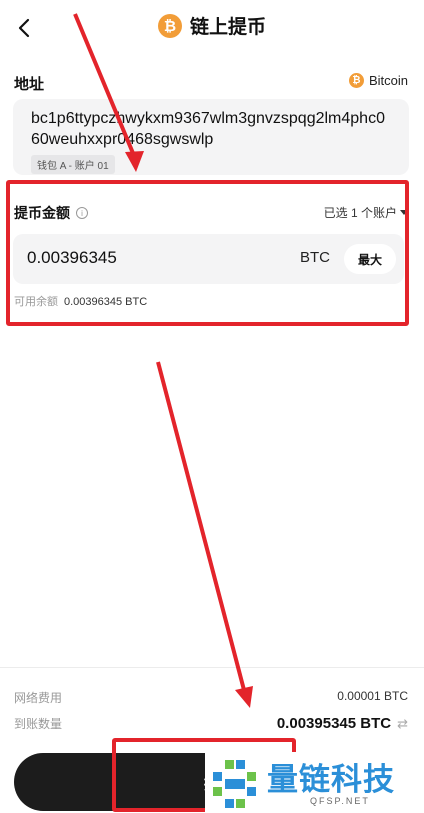  I want to click on fee-value: 0.00001 BTC, so click(372, 696).